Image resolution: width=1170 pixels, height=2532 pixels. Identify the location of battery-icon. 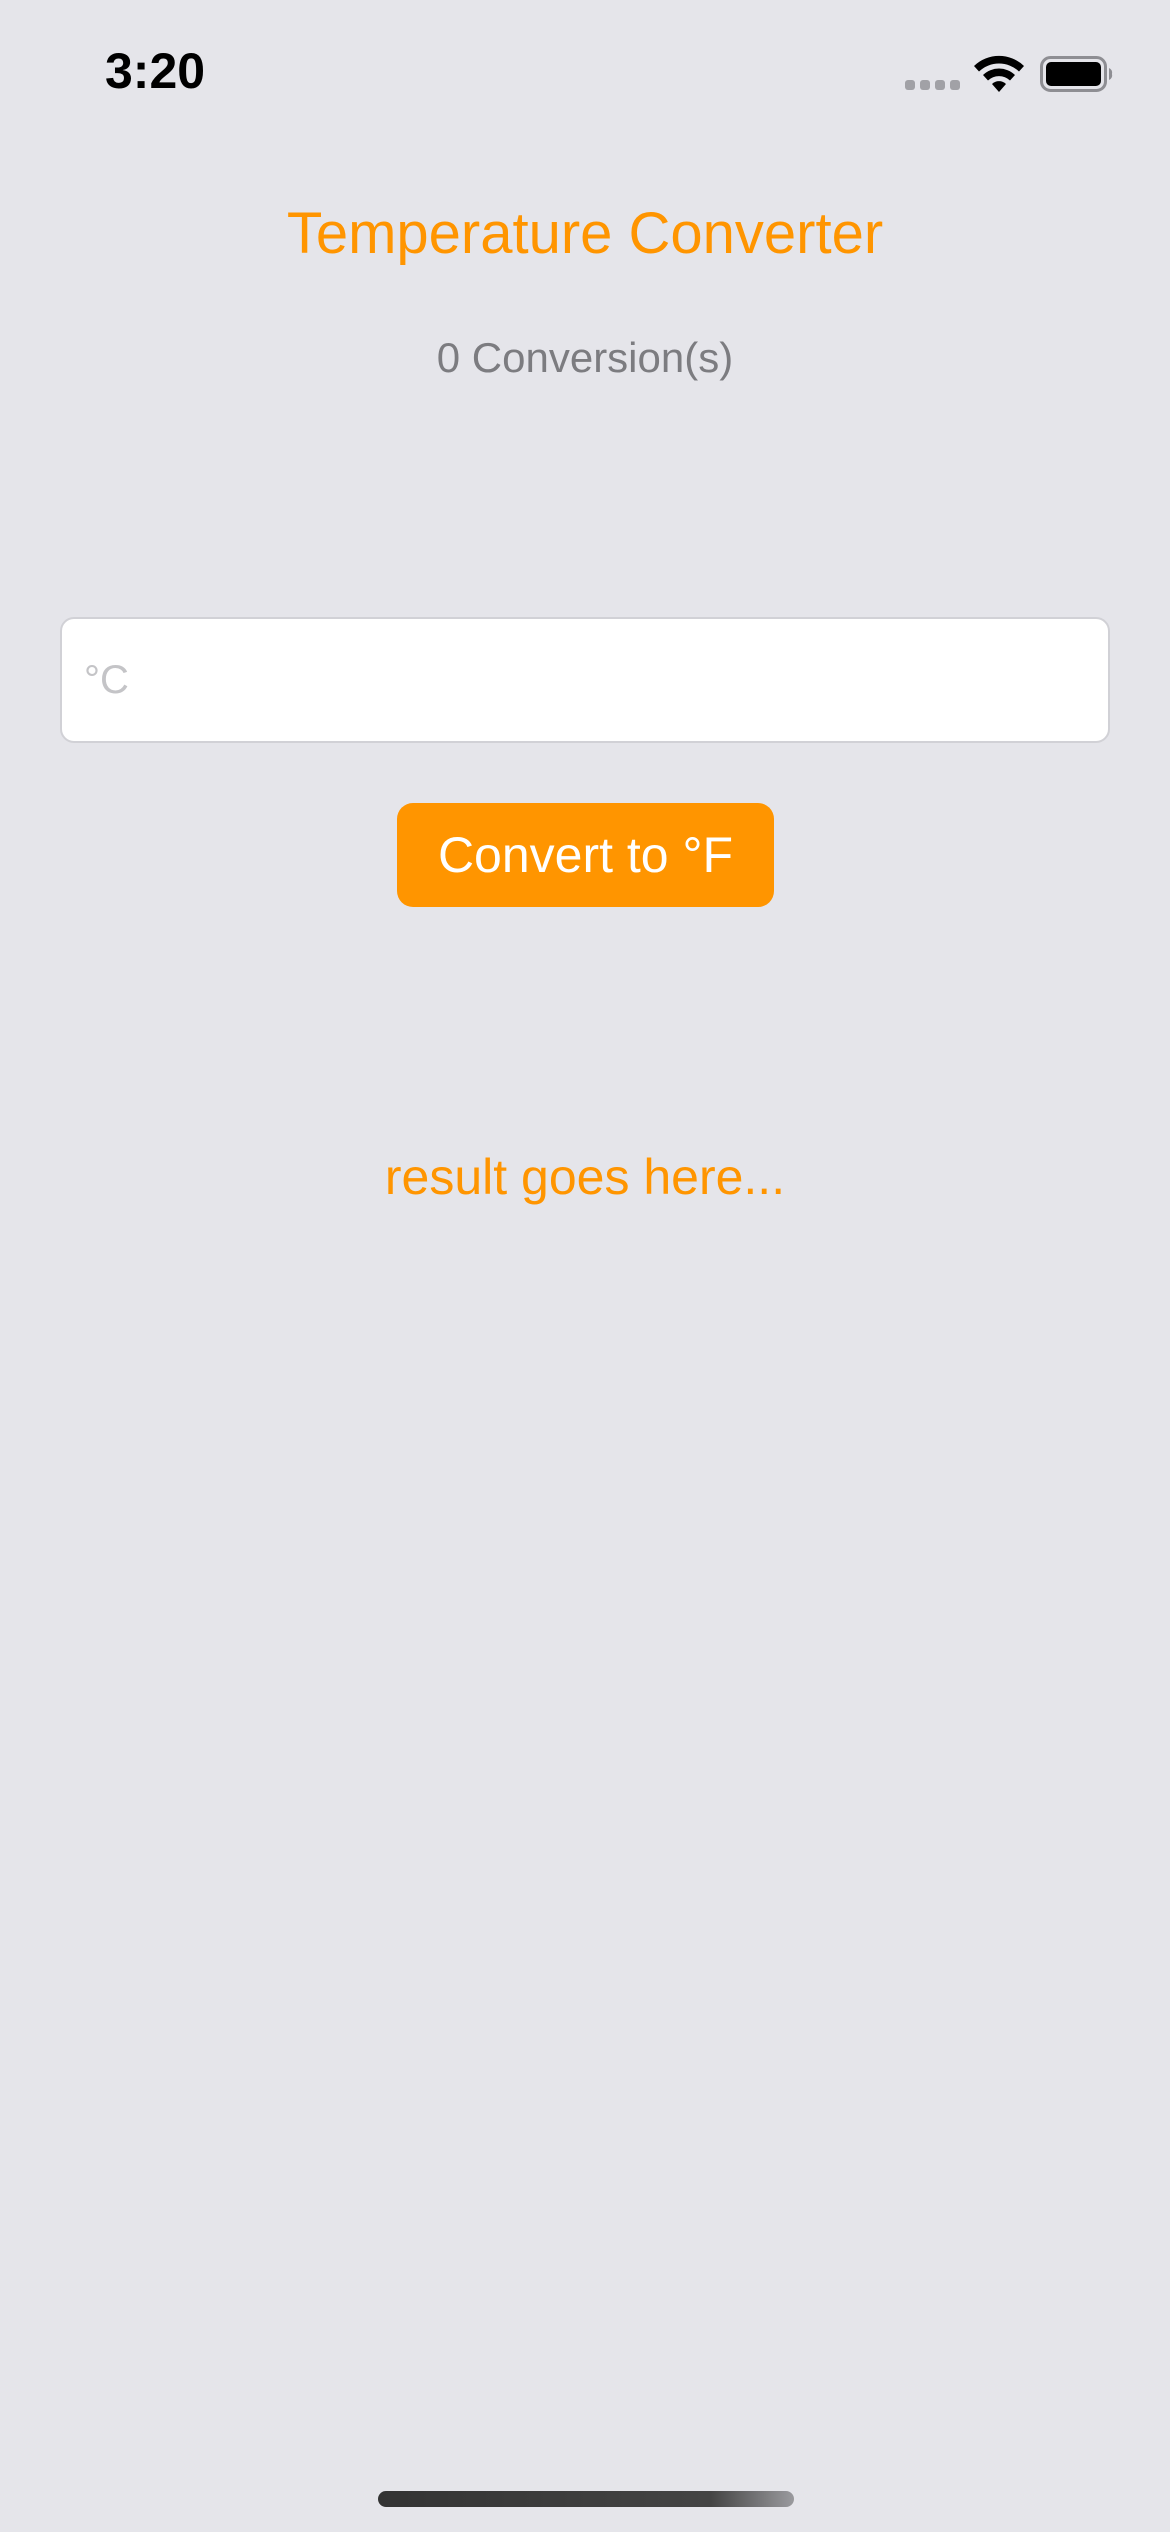
(1076, 74).